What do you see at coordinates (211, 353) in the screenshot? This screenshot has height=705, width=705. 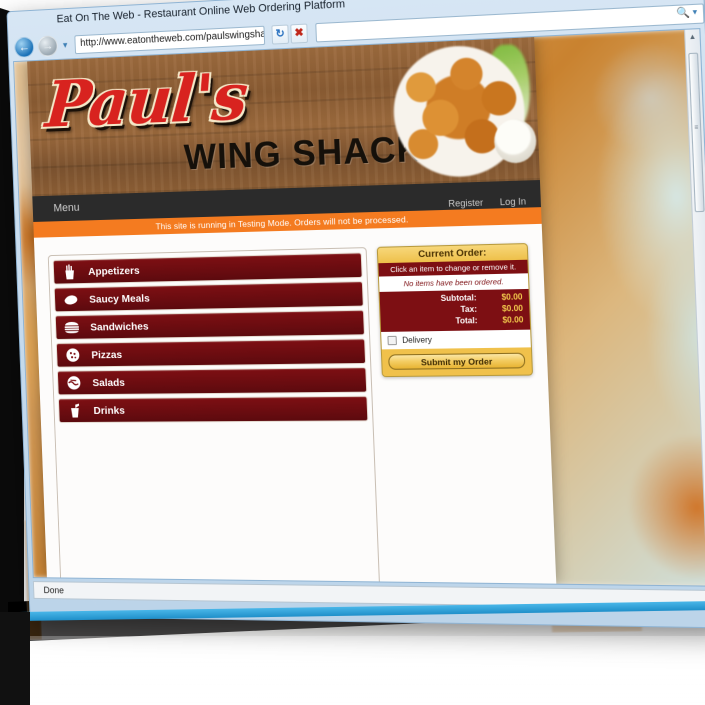 I see `category-button-pizzas: Pizzas` at bounding box center [211, 353].